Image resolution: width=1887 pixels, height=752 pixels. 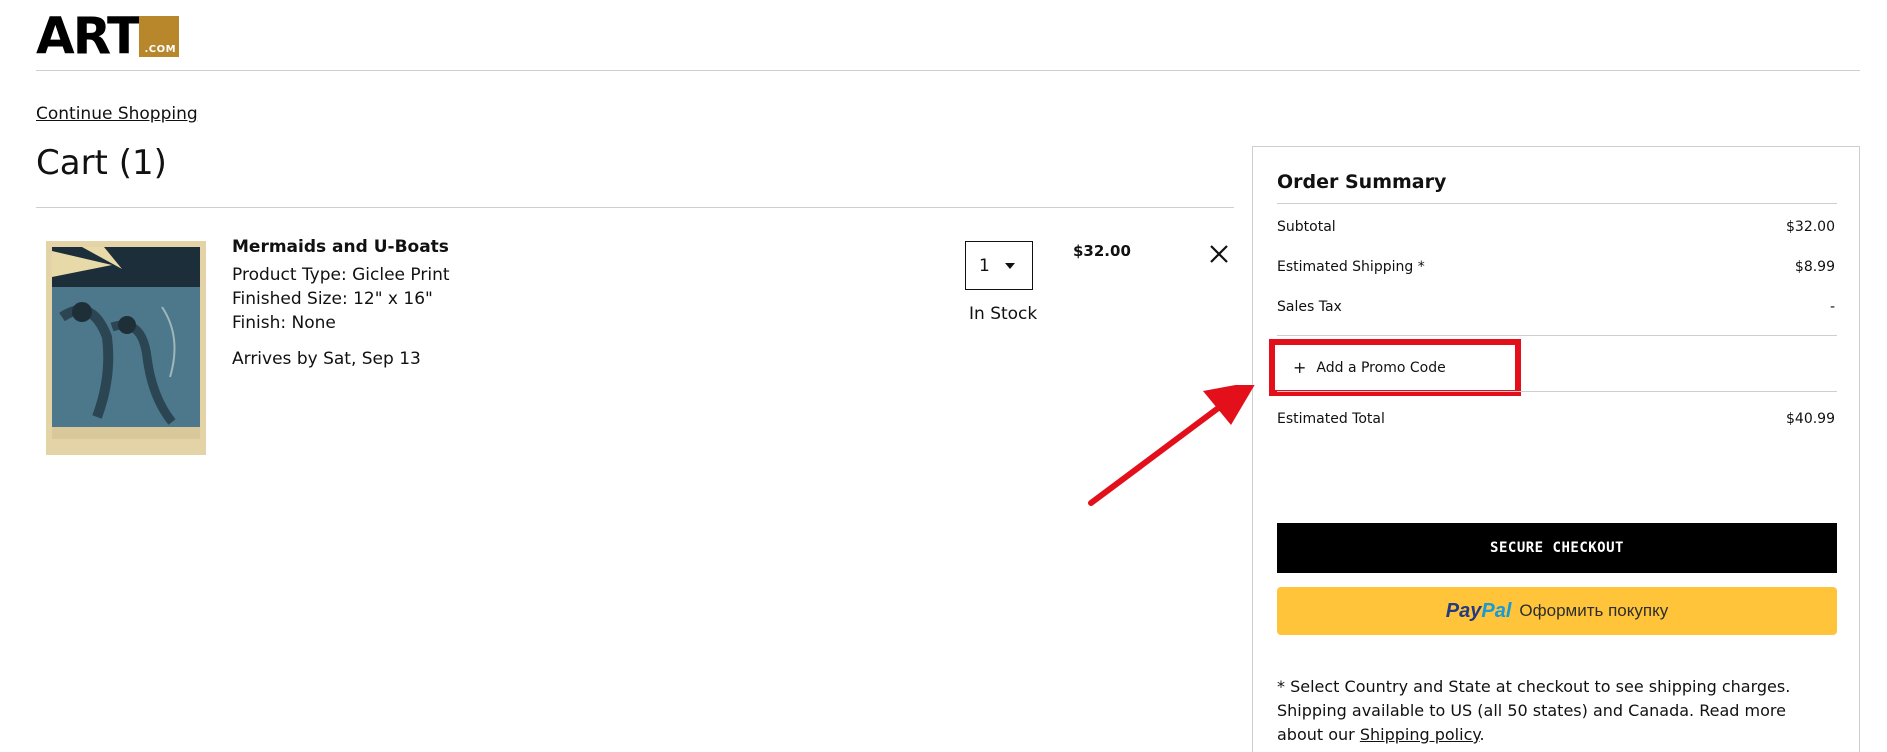 I want to click on shipping-policy-link: Shipping policy, so click(x=1420, y=734).